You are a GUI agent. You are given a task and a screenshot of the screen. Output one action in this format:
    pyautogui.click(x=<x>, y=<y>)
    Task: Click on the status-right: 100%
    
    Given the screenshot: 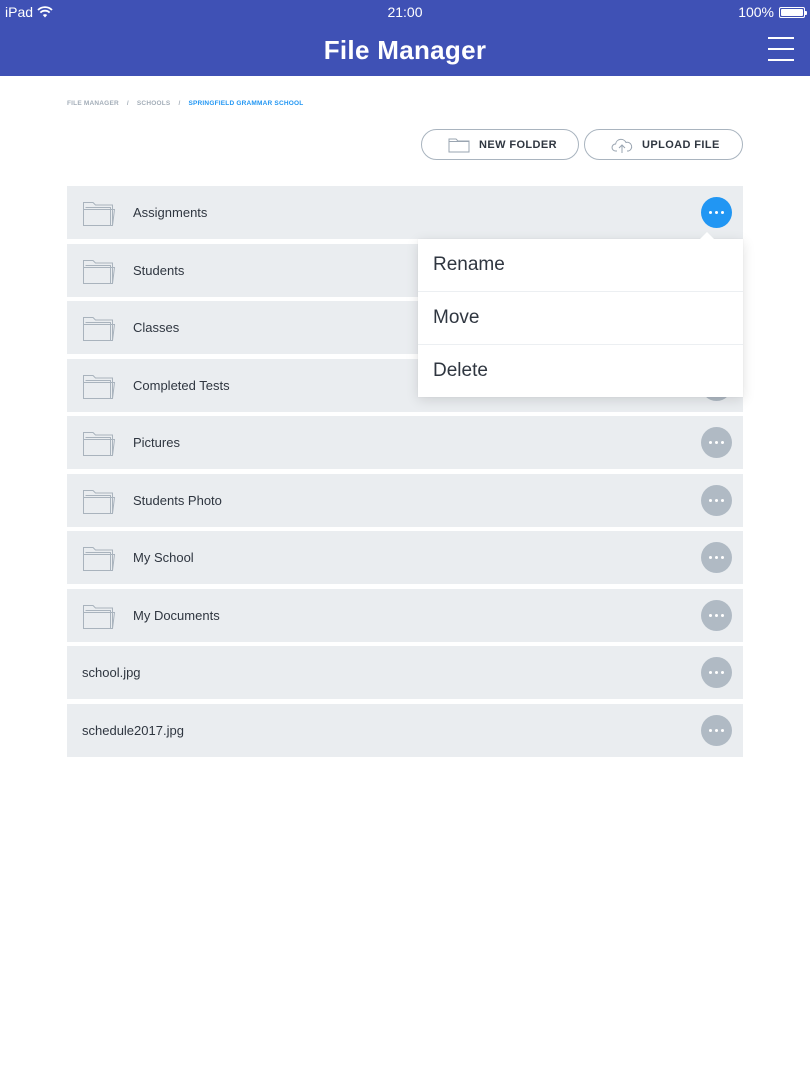 What is the action you would take?
    pyautogui.click(x=772, y=12)
    